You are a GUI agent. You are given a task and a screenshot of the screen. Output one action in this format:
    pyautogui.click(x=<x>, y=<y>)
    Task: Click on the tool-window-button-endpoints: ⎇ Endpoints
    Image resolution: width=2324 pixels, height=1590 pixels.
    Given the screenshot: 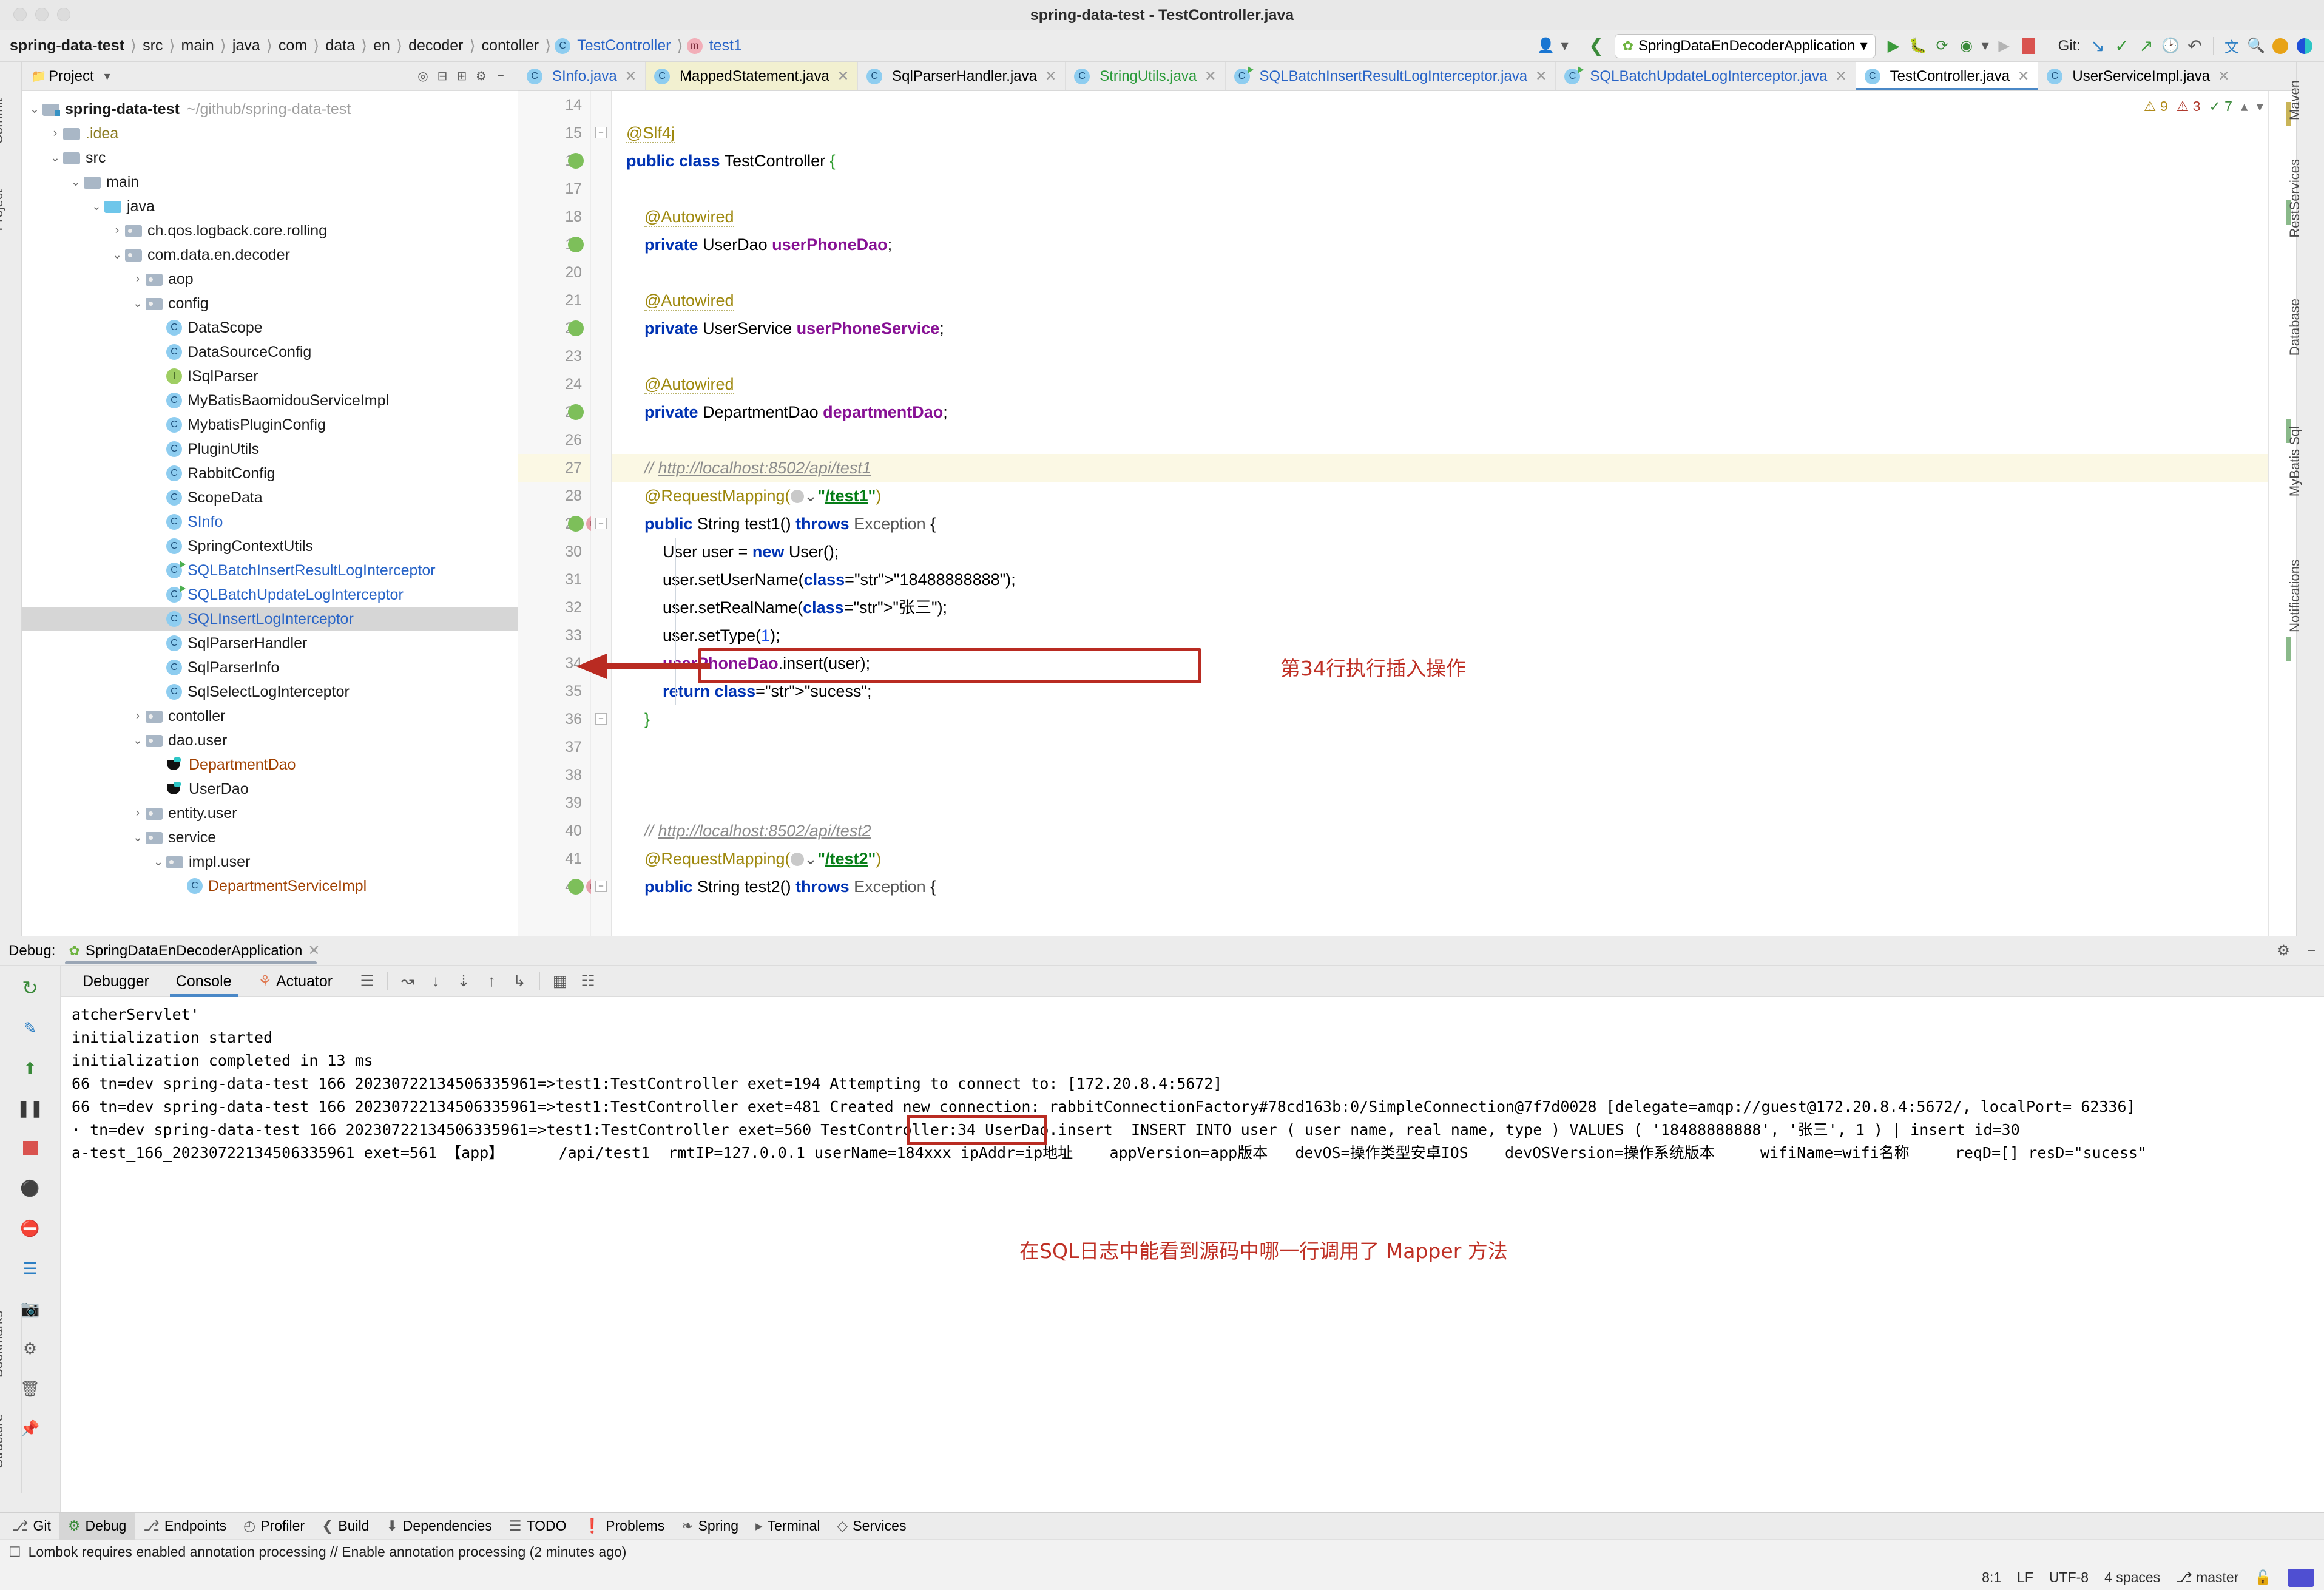 What is the action you would take?
    pyautogui.click(x=185, y=1526)
    